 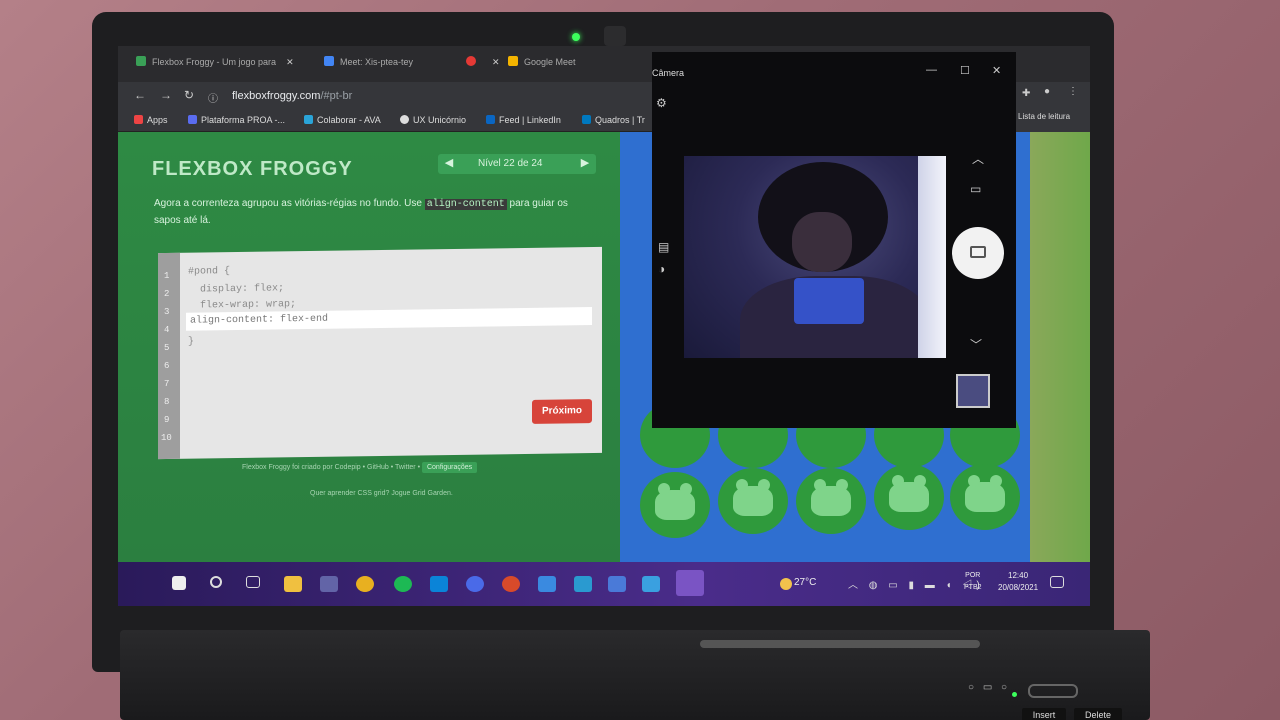 What do you see at coordinates (1098, 714) in the screenshot?
I see `delete-key: Delete` at bounding box center [1098, 714].